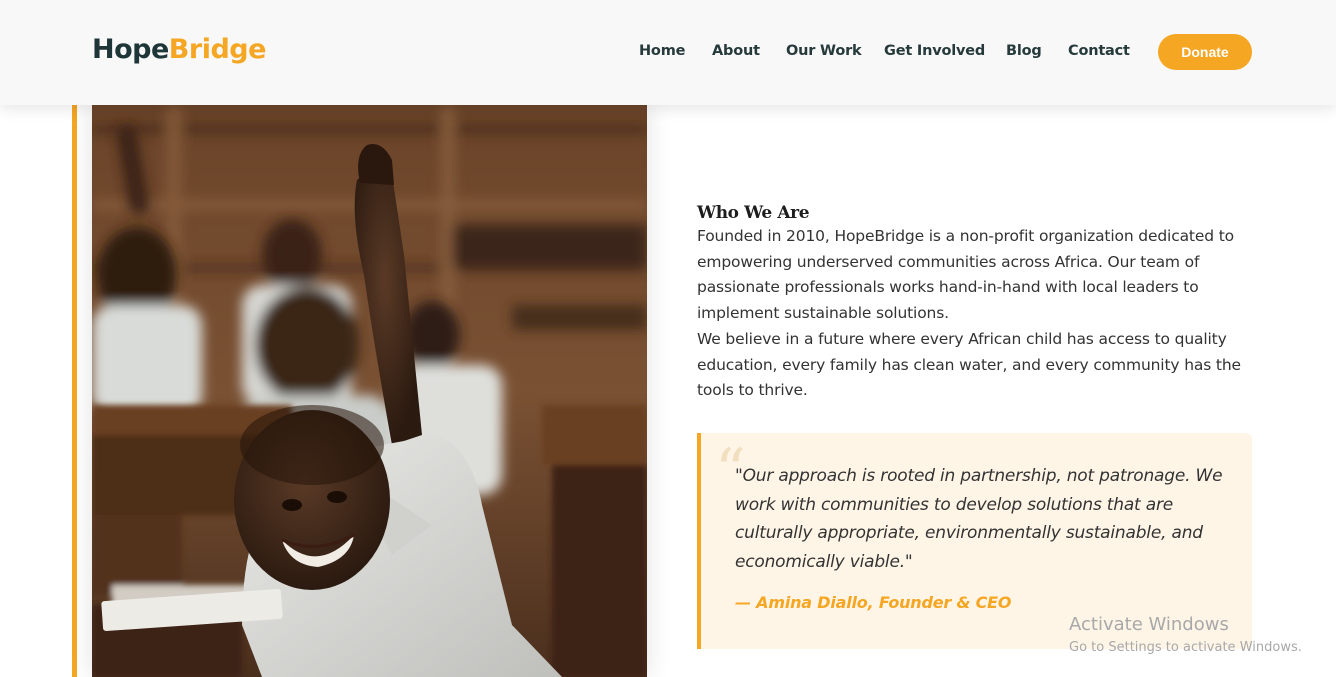  What do you see at coordinates (74, 391) in the screenshot?
I see `left-accent-bar` at bounding box center [74, 391].